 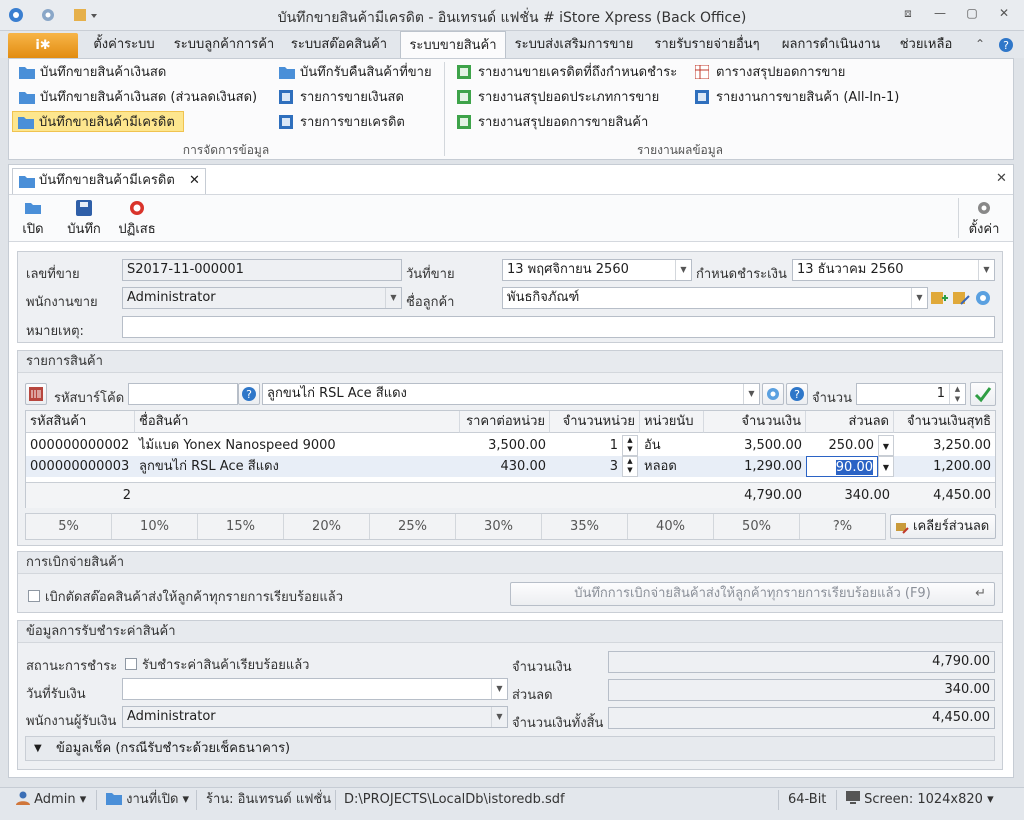 I want to click on tab-customers: ระบบลูกค้าการค้า, so click(x=224, y=44).